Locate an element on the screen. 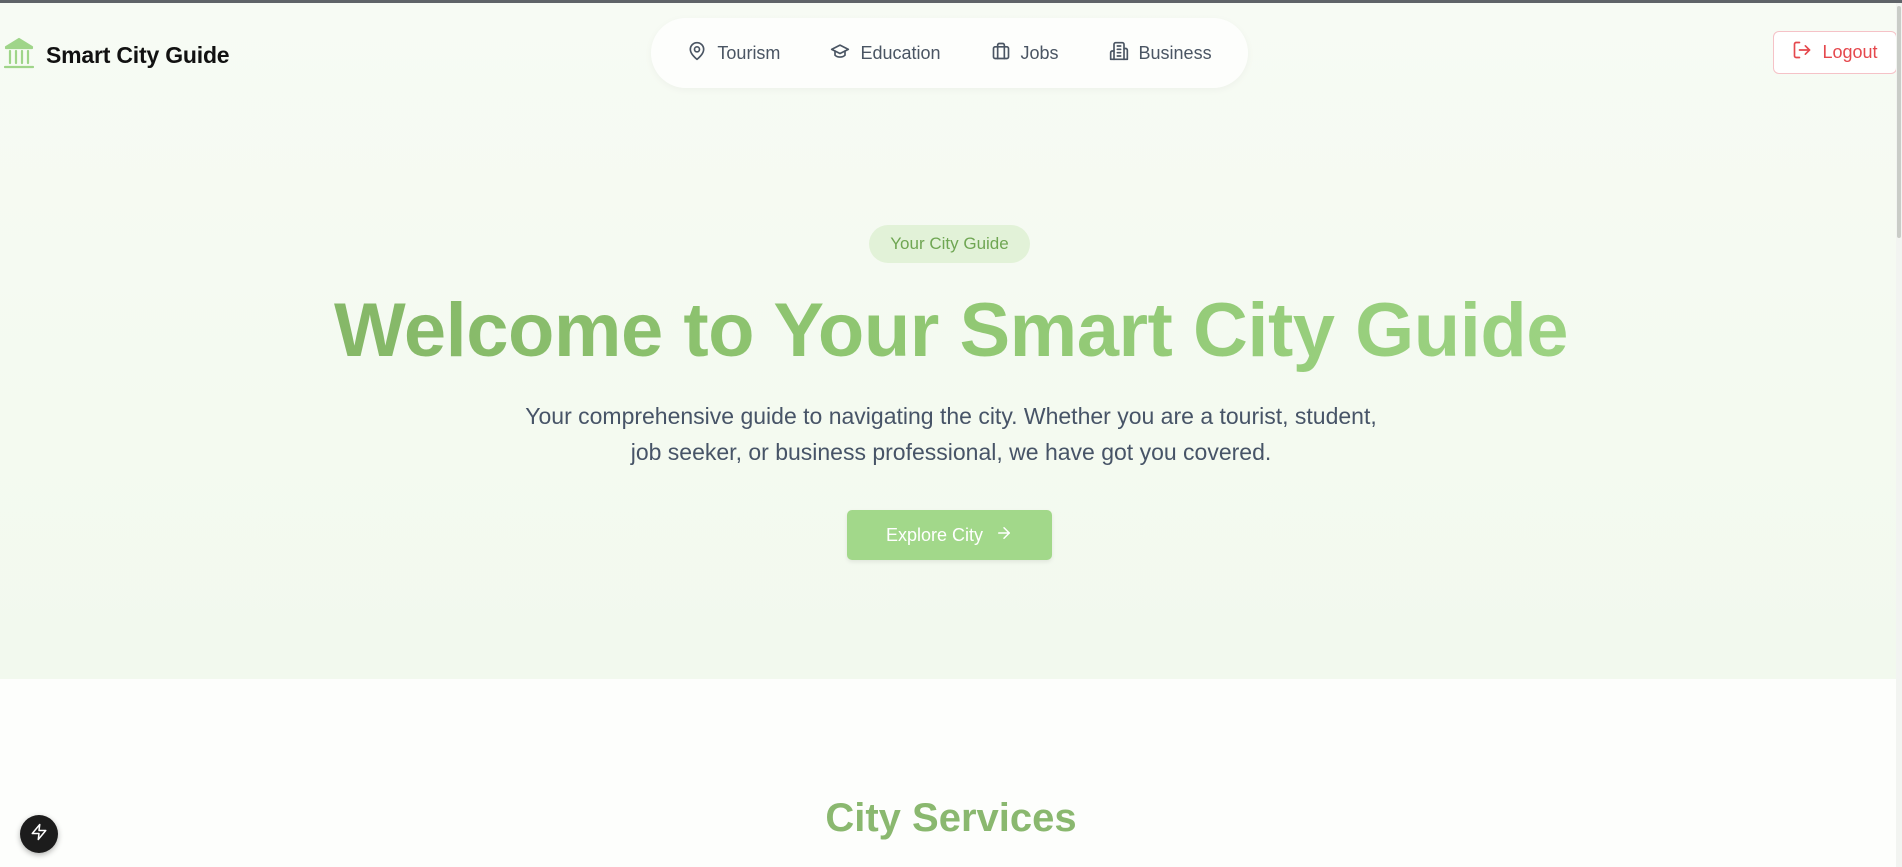  landmark-icon is located at coordinates (19, 55).